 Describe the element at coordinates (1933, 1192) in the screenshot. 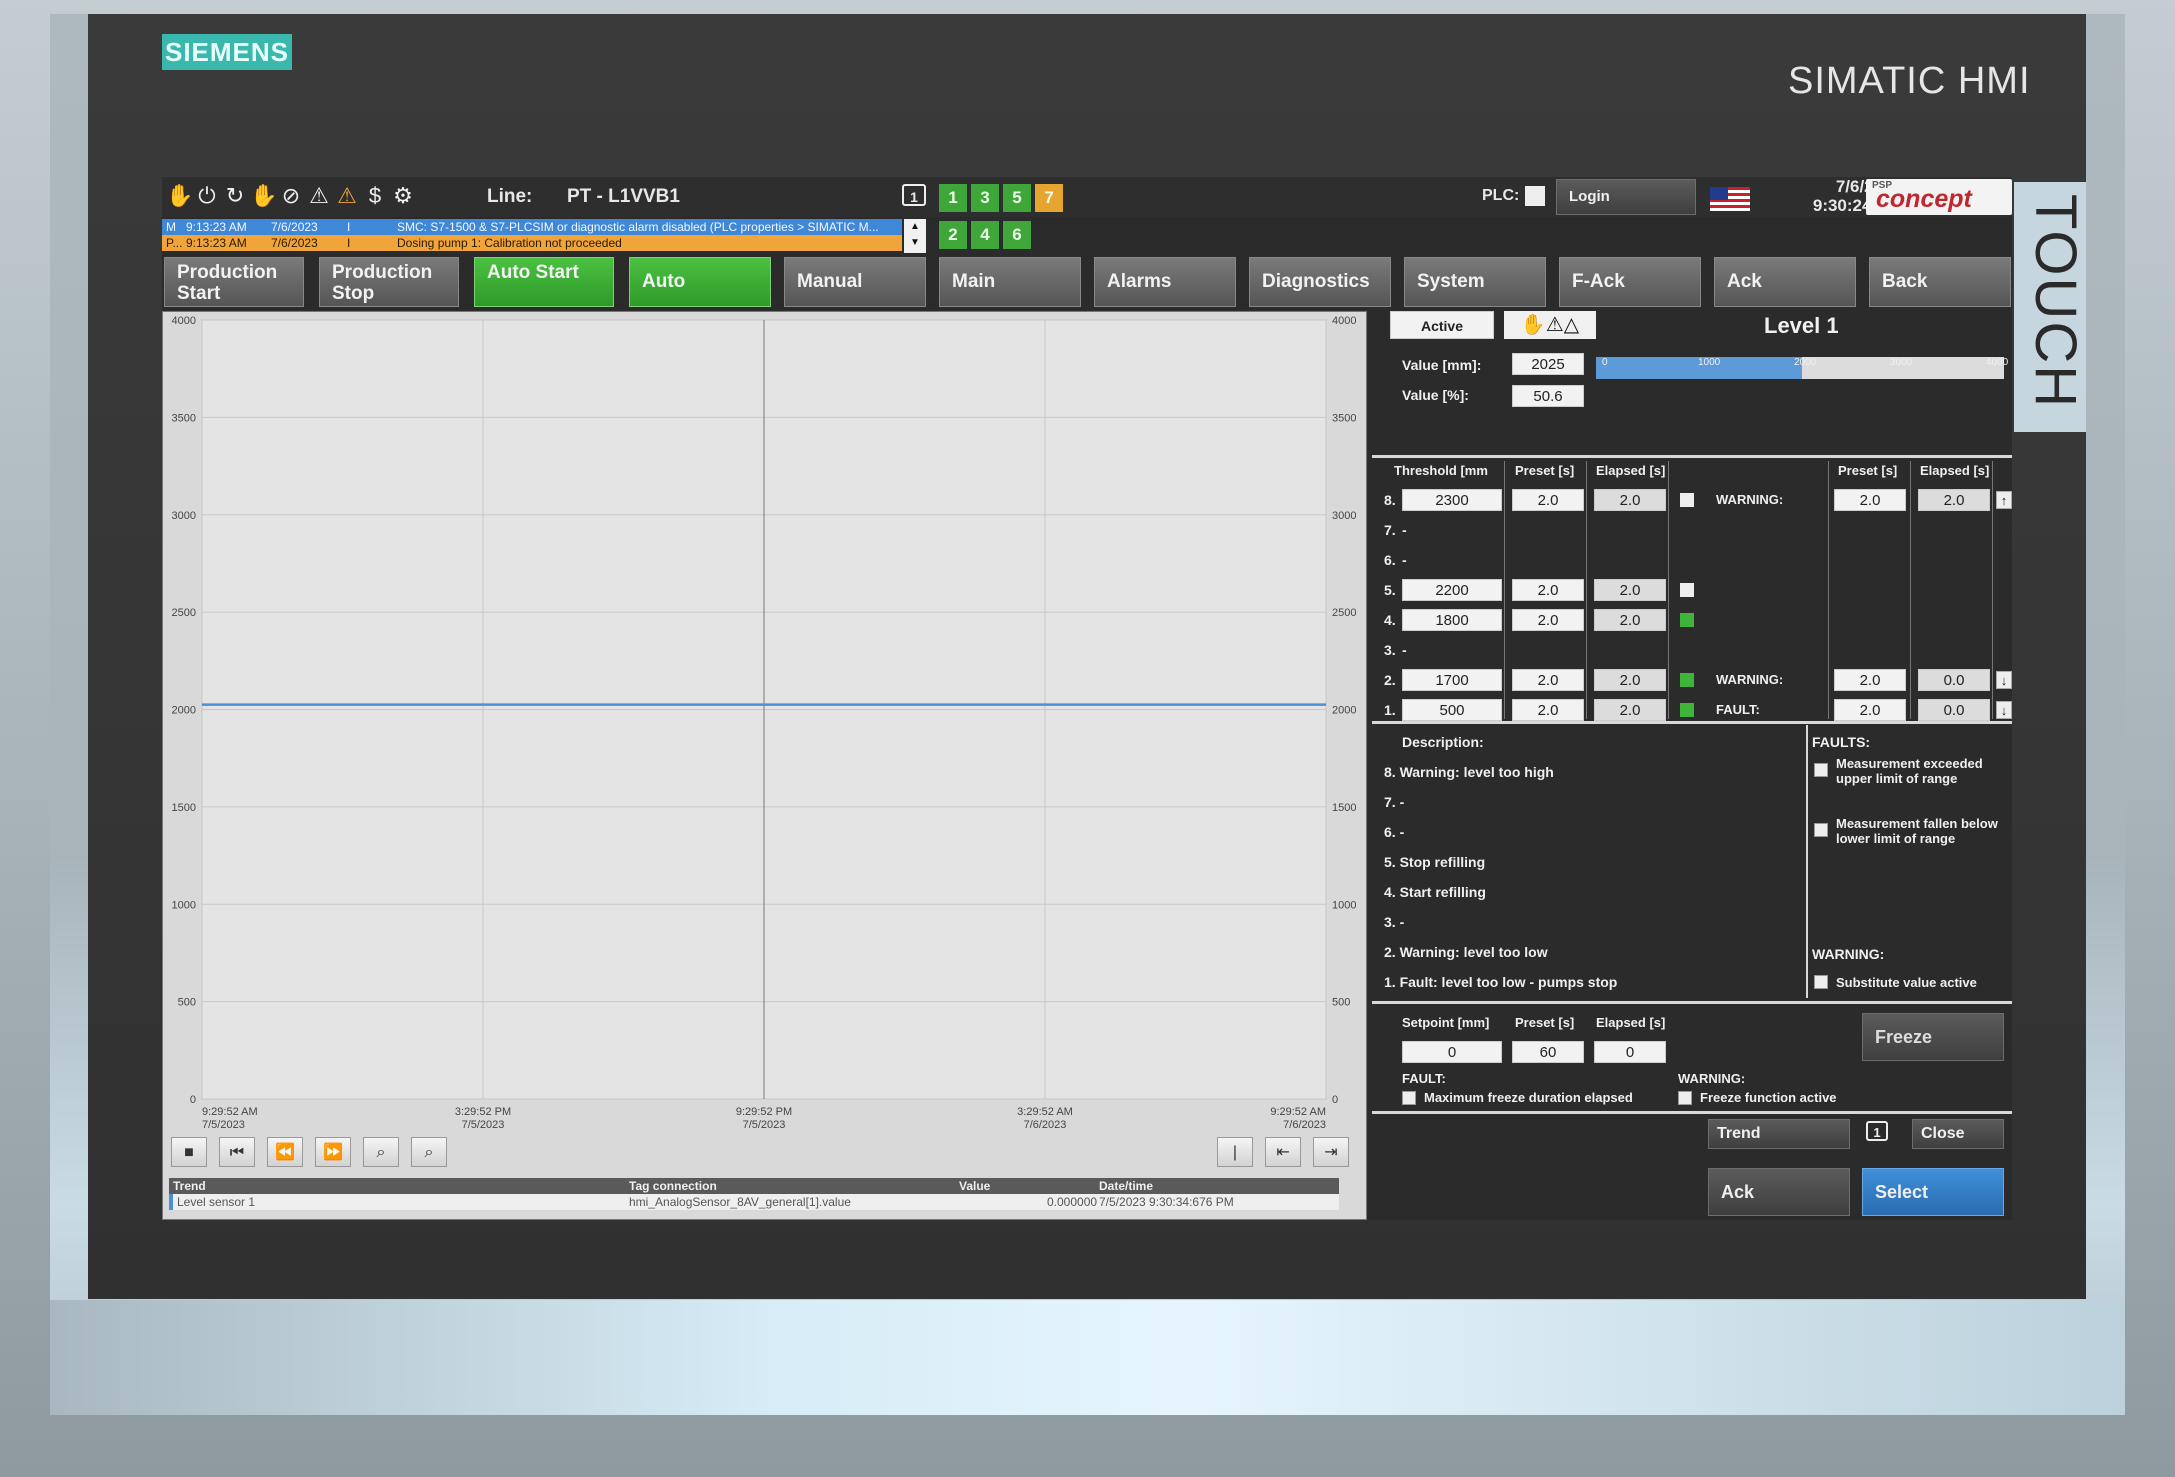

I see `select-button: Select` at that location.